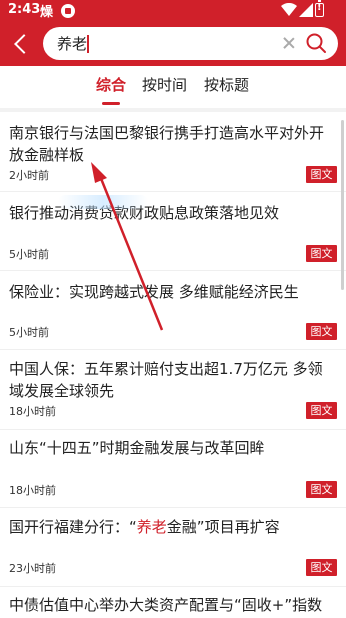 The image size is (346, 618). What do you see at coordinates (172, 448) in the screenshot?
I see `news-title: 山东“十四五”时期金融发展与改革回眸` at bounding box center [172, 448].